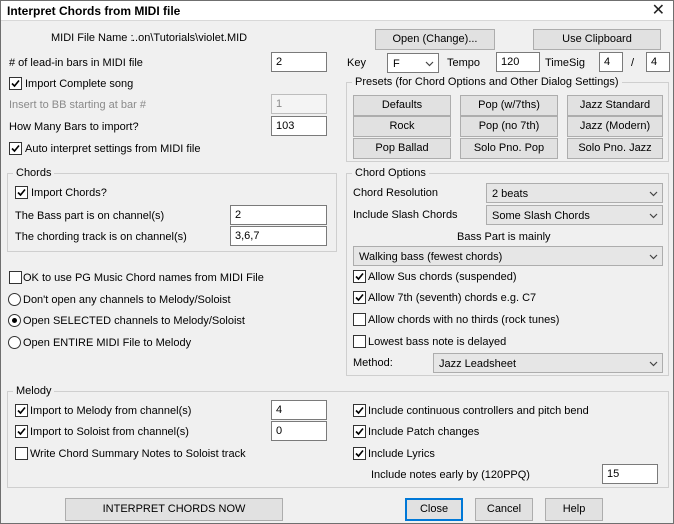  What do you see at coordinates (278, 236) in the screenshot?
I see `chording-channel-input: 3,6,7` at bounding box center [278, 236].